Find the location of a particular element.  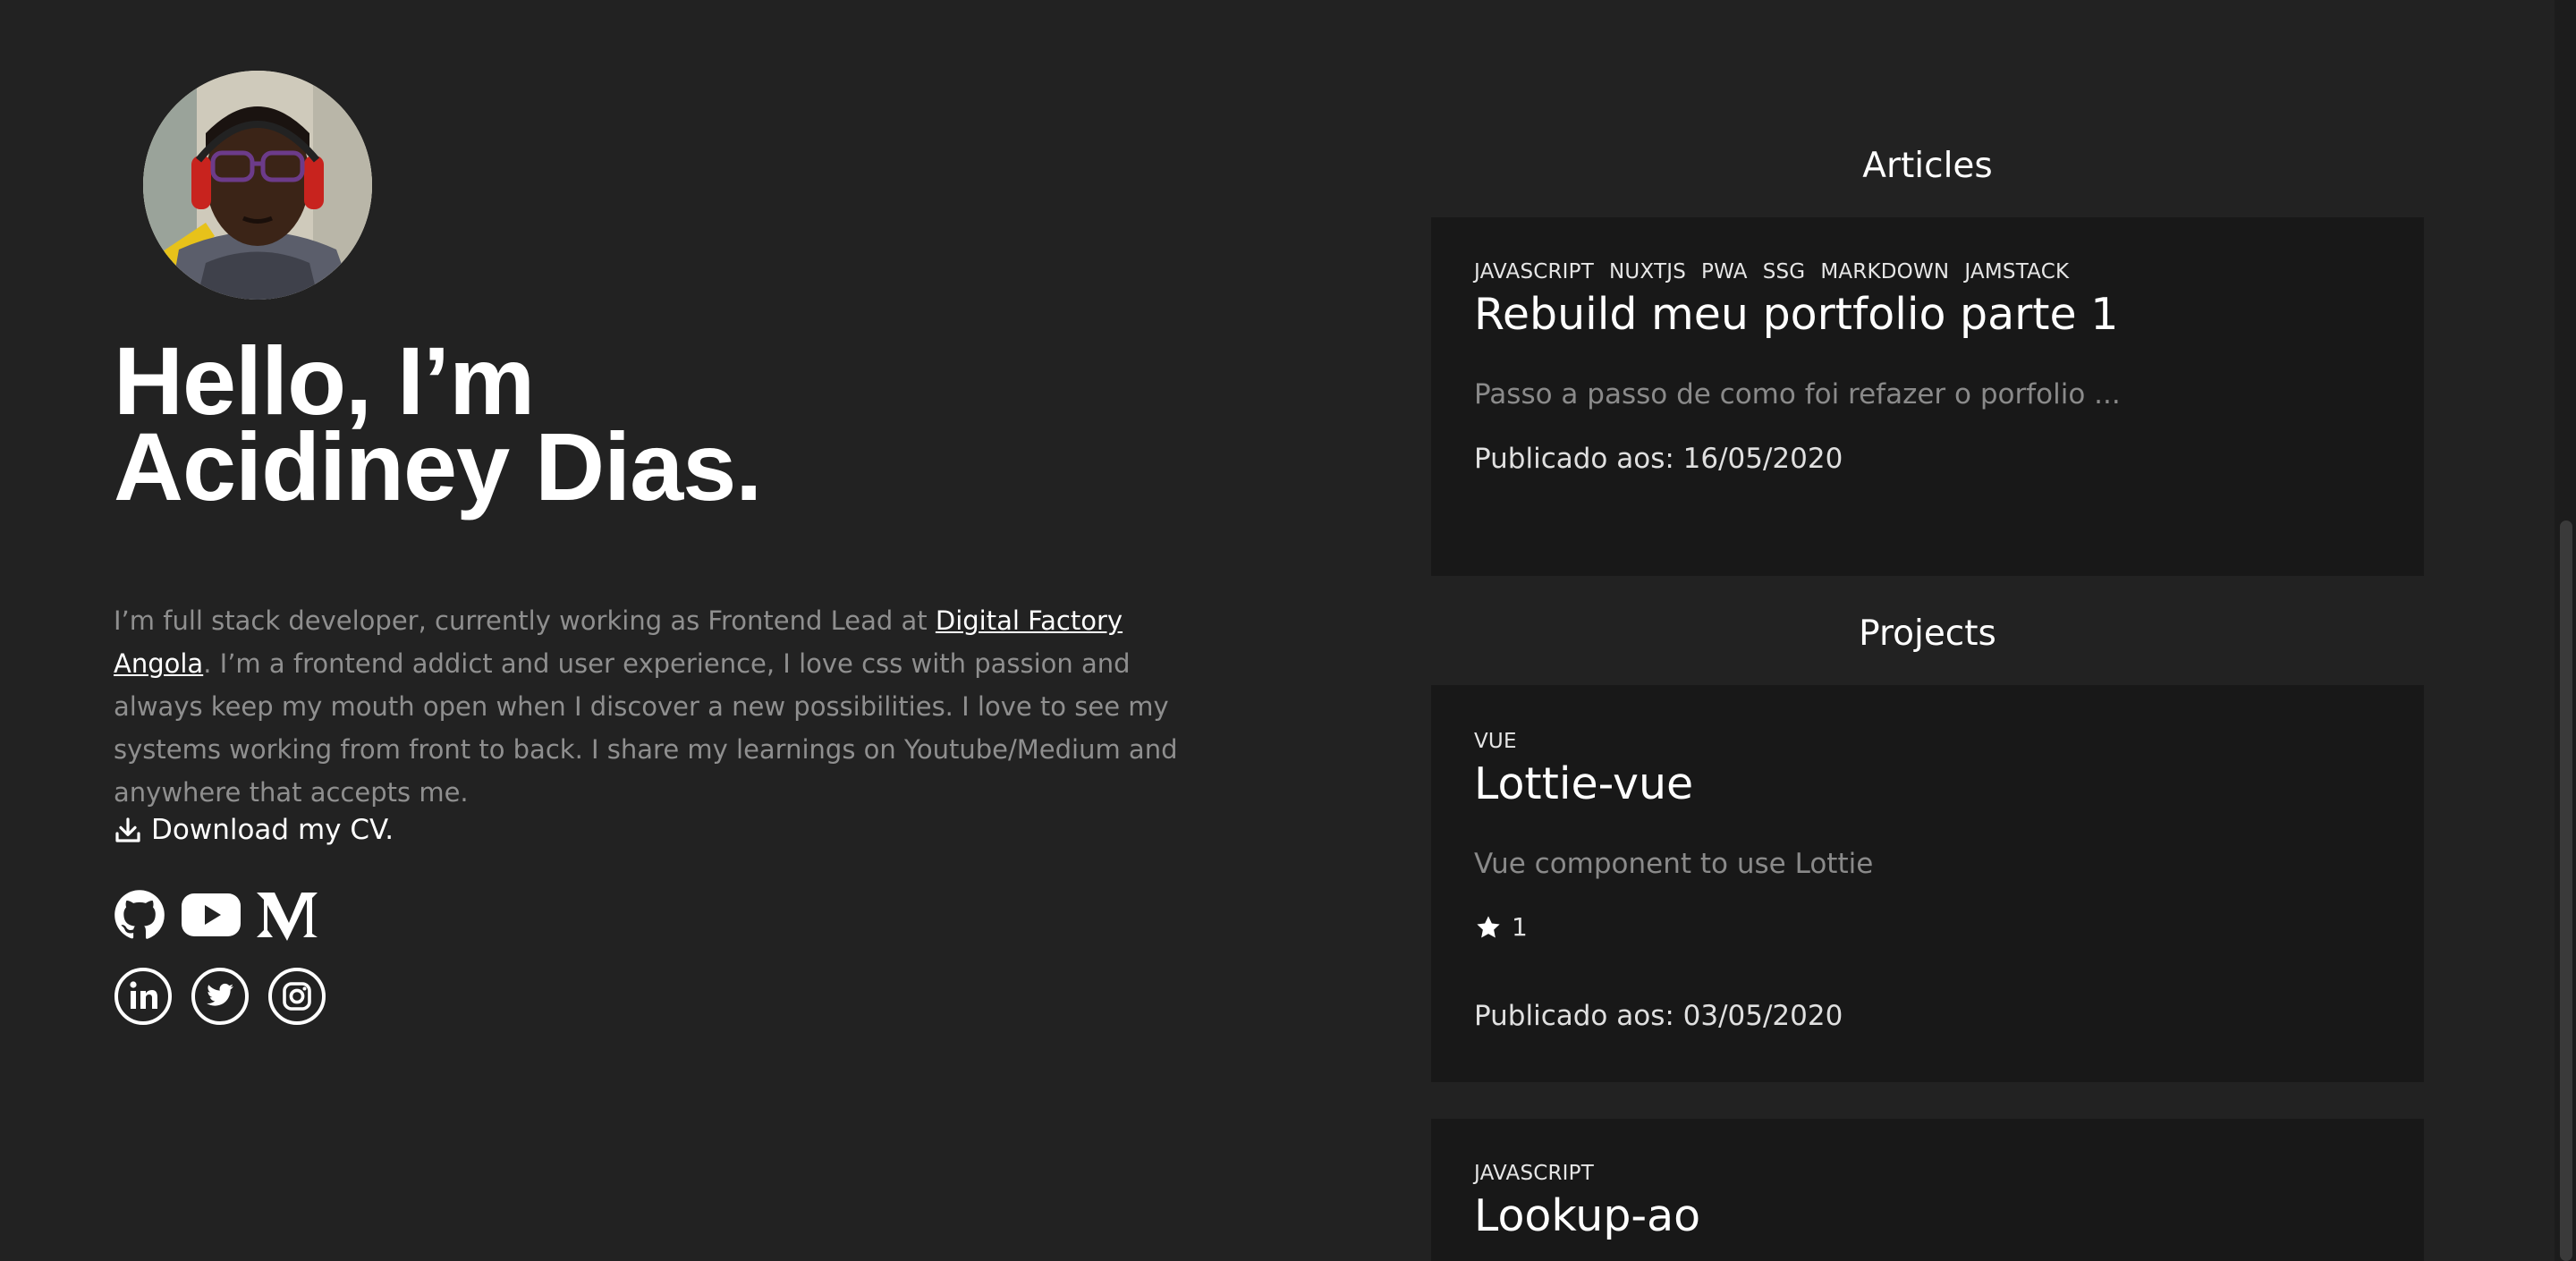

project-stars: 1 is located at coordinates (1501, 927).